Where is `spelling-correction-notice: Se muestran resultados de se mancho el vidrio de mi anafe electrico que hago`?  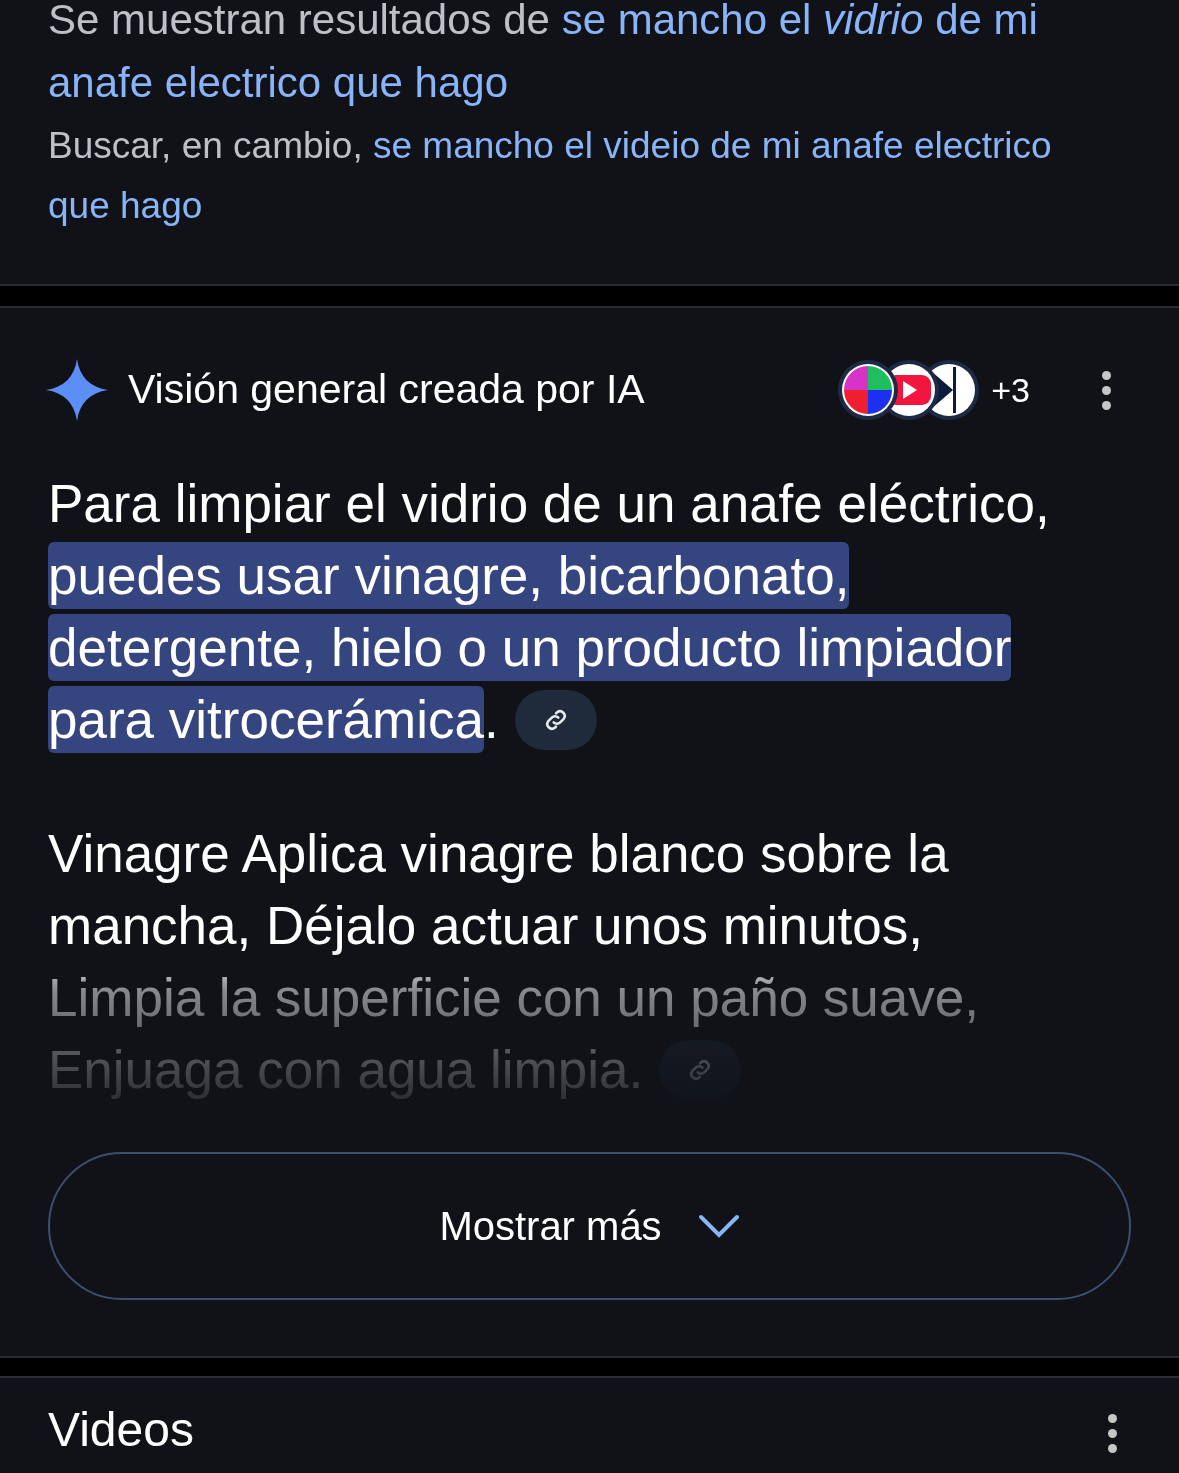
spelling-correction-notice: Se muestran resultados de se mancho el vidrio de mi anafe electrico que hago is located at coordinates (543, 54).